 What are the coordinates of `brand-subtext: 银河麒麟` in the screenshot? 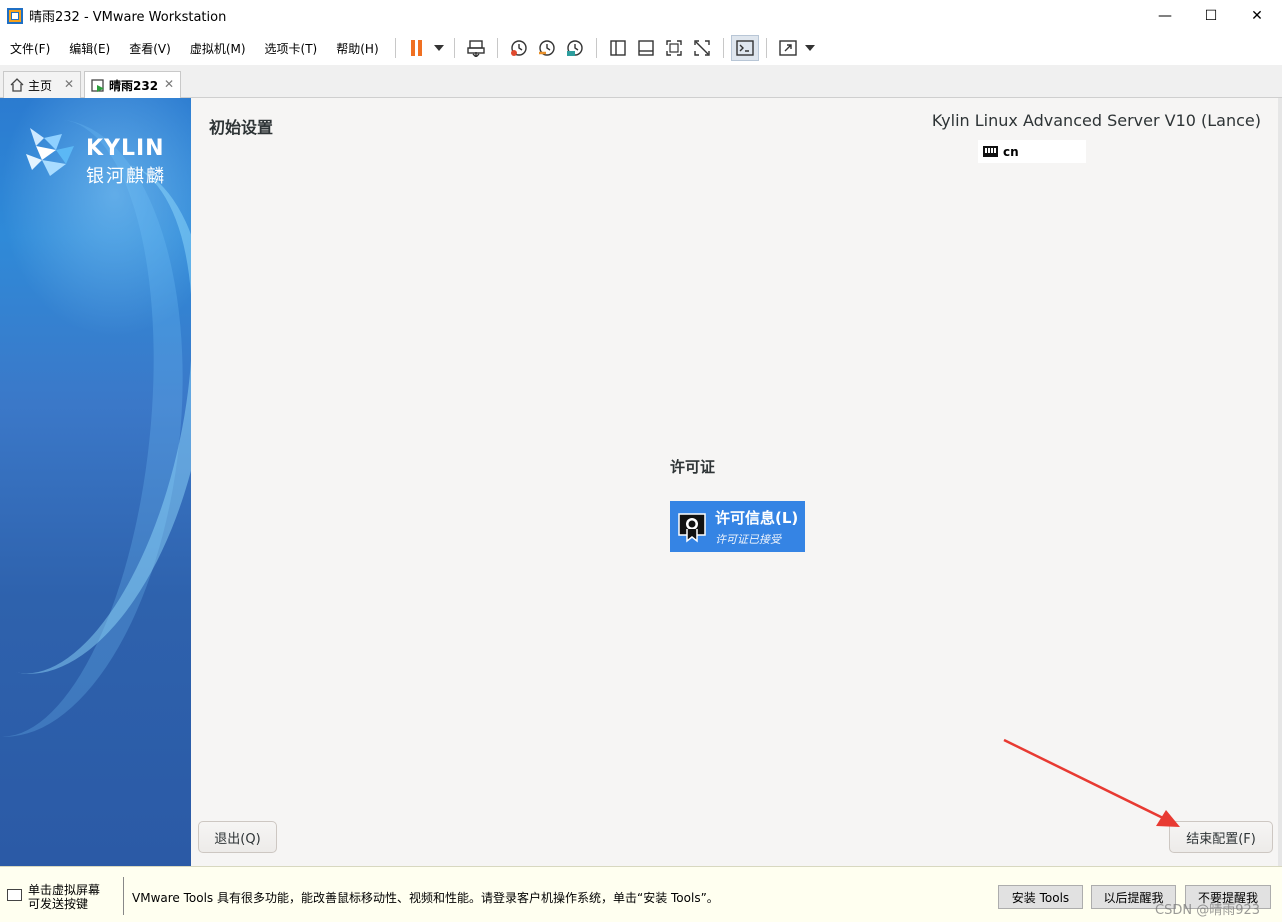 It's located at (126, 176).